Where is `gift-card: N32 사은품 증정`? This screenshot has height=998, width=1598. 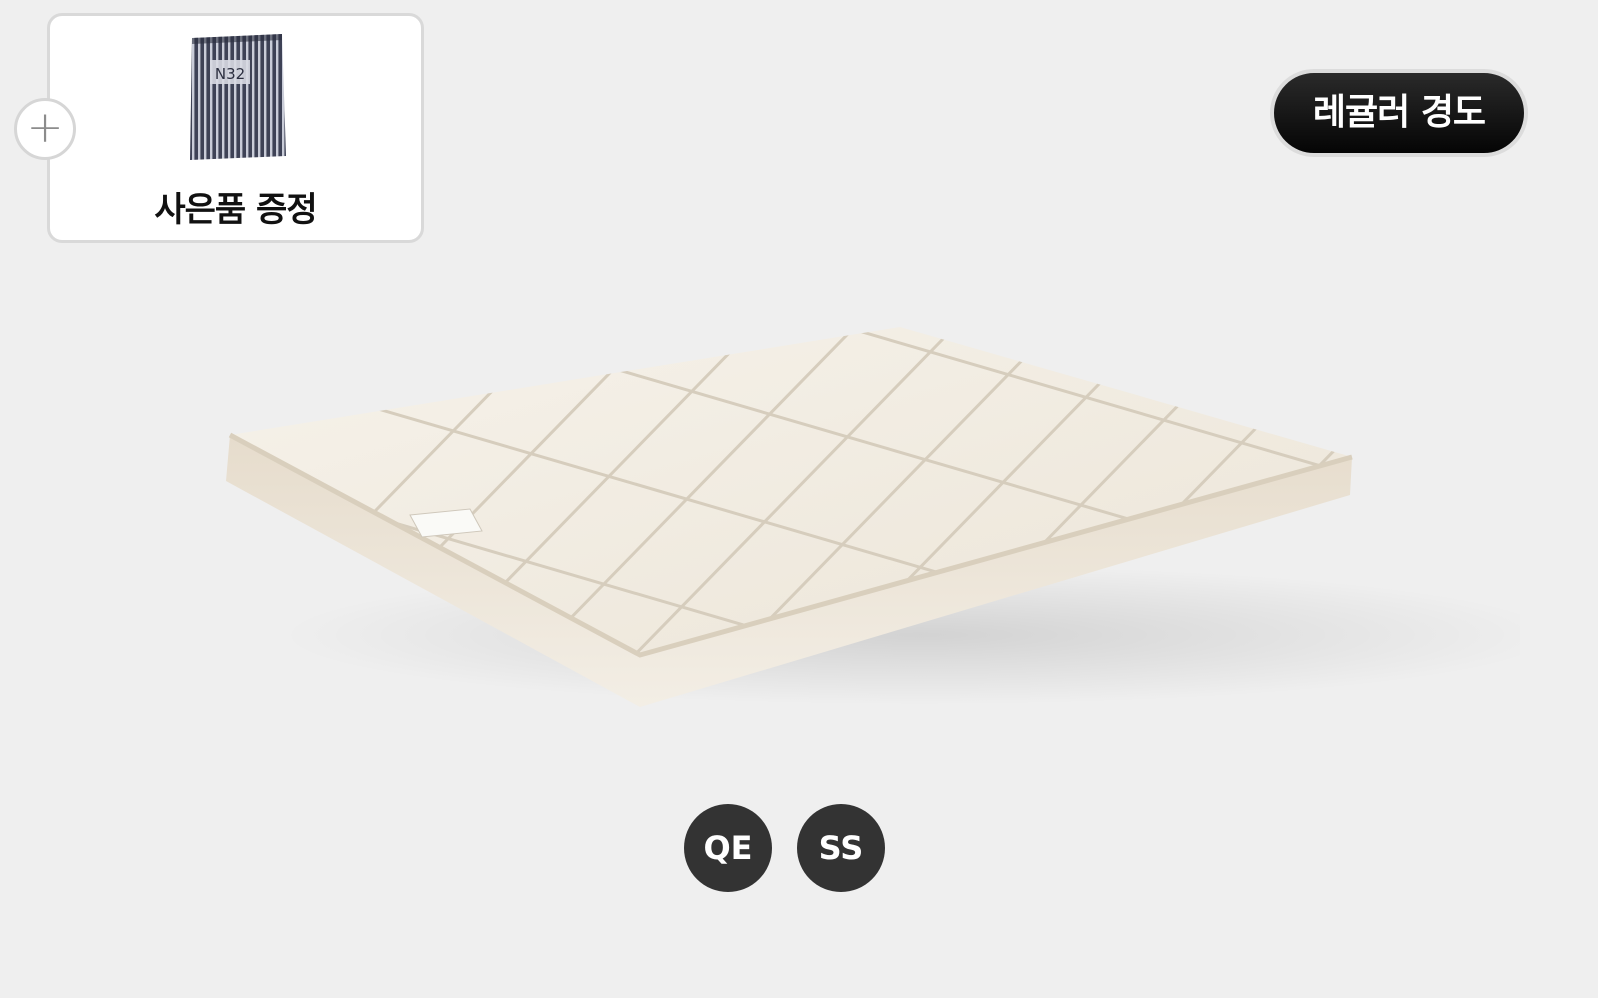
gift-card: N32 사은품 증정 is located at coordinates (235, 128).